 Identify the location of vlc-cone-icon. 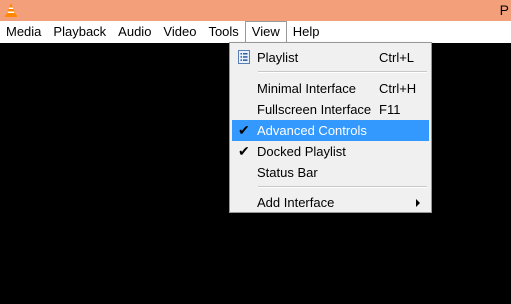
(11, 10).